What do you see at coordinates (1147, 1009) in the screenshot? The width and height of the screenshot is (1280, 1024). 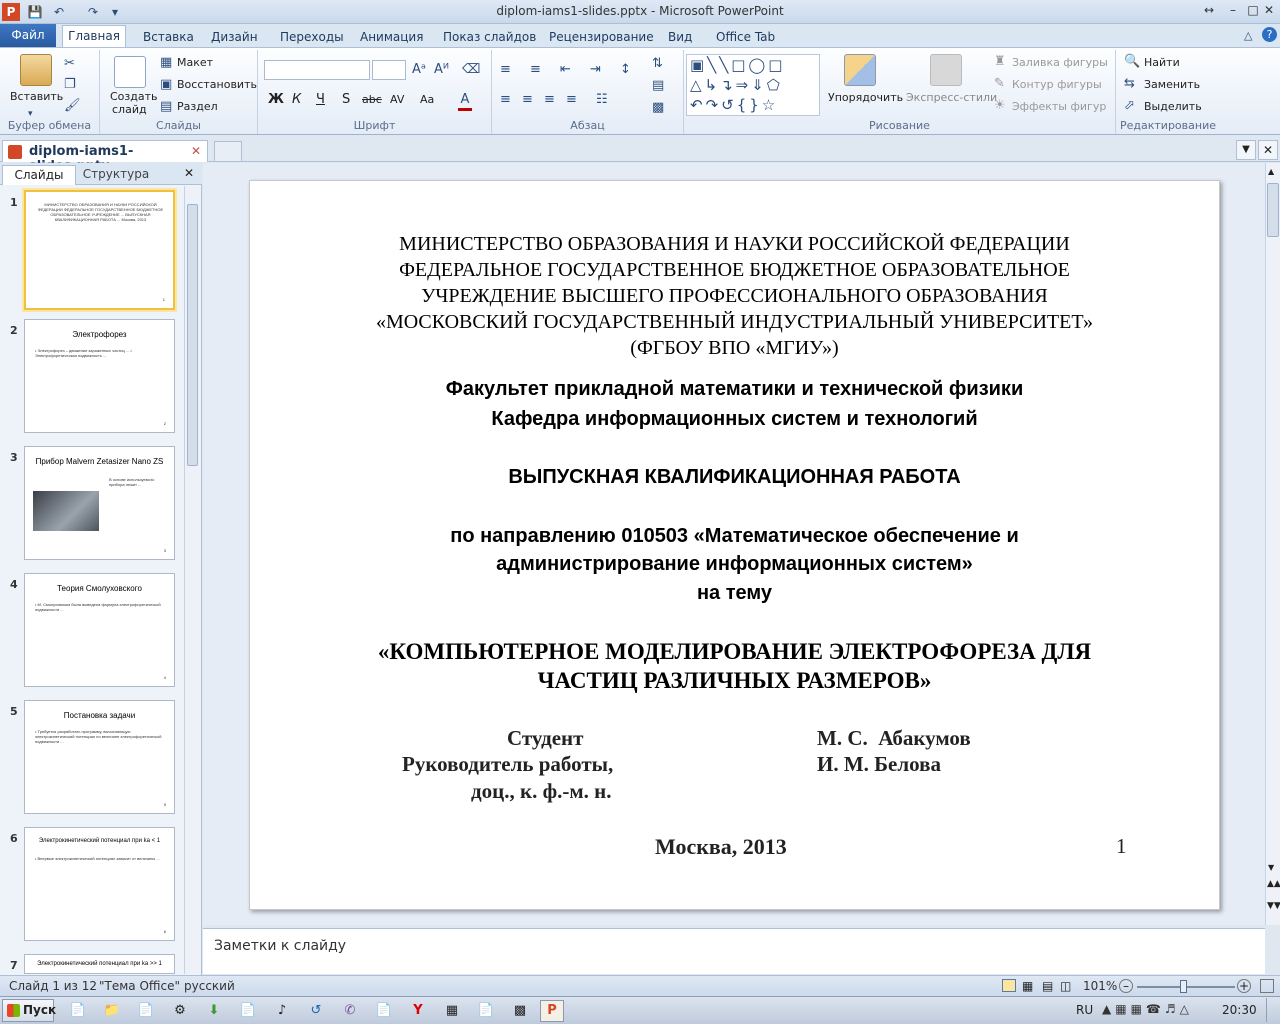 I see `tray-icons: ▲▦▦☎♬△` at bounding box center [1147, 1009].